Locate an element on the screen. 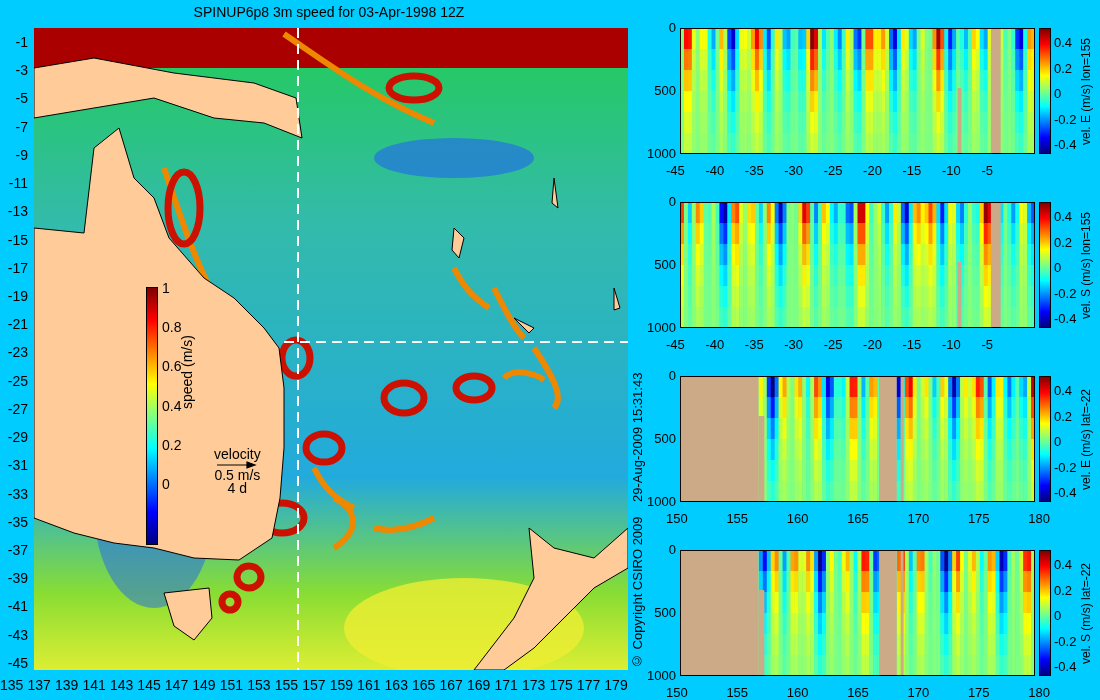  axis-label: 169 is located at coordinates (478, 685).